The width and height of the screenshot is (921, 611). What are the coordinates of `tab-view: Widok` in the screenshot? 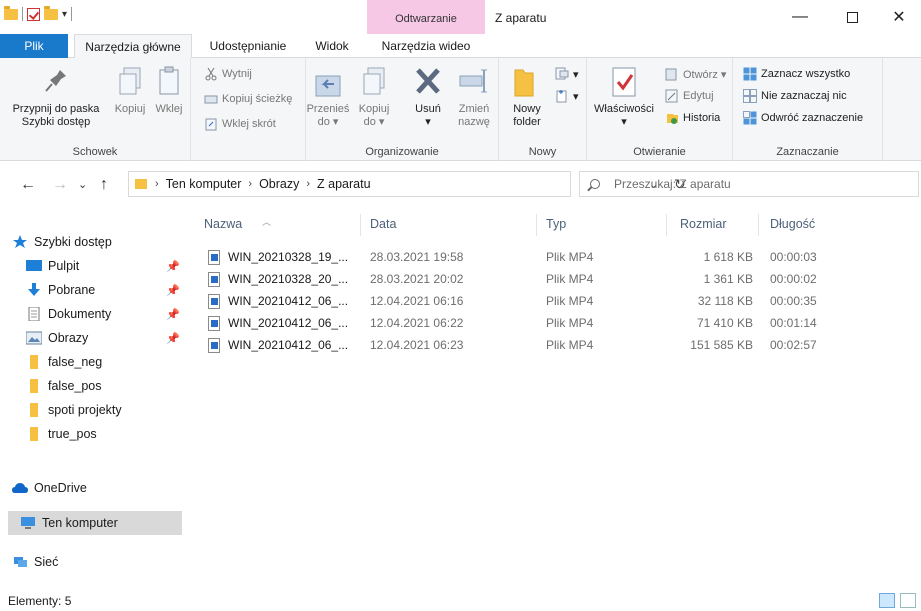 It's located at (332, 46).